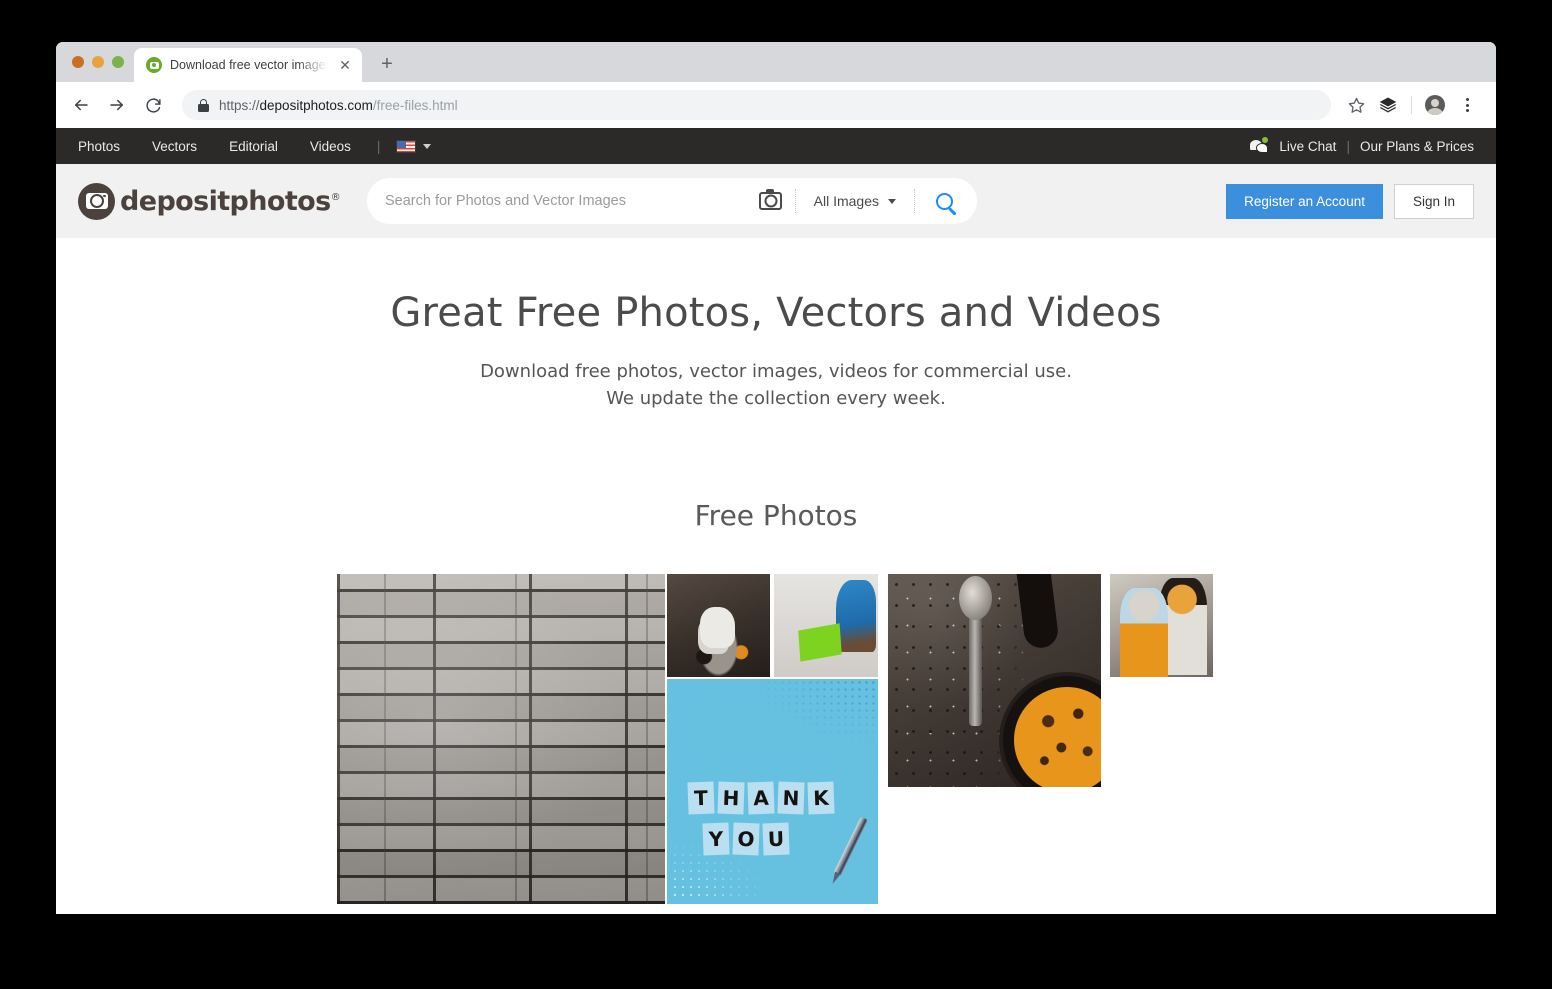 This screenshot has width=1552, height=989. I want to click on header-actions: Register an Account Sign In, so click(1350, 201).